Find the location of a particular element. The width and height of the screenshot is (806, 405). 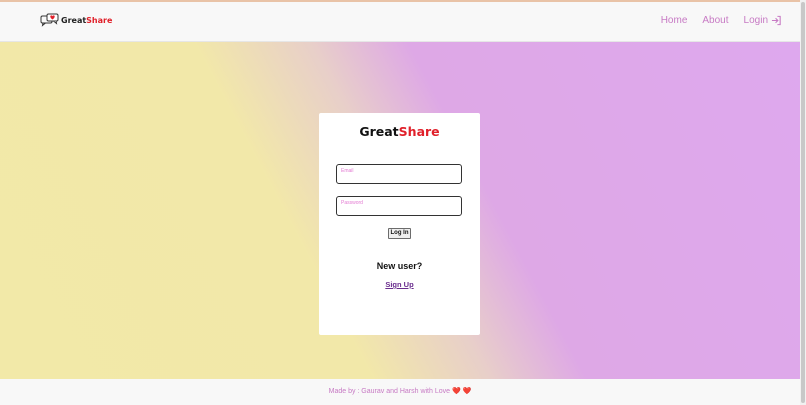

signup-link-text: Sign Up is located at coordinates (399, 284).